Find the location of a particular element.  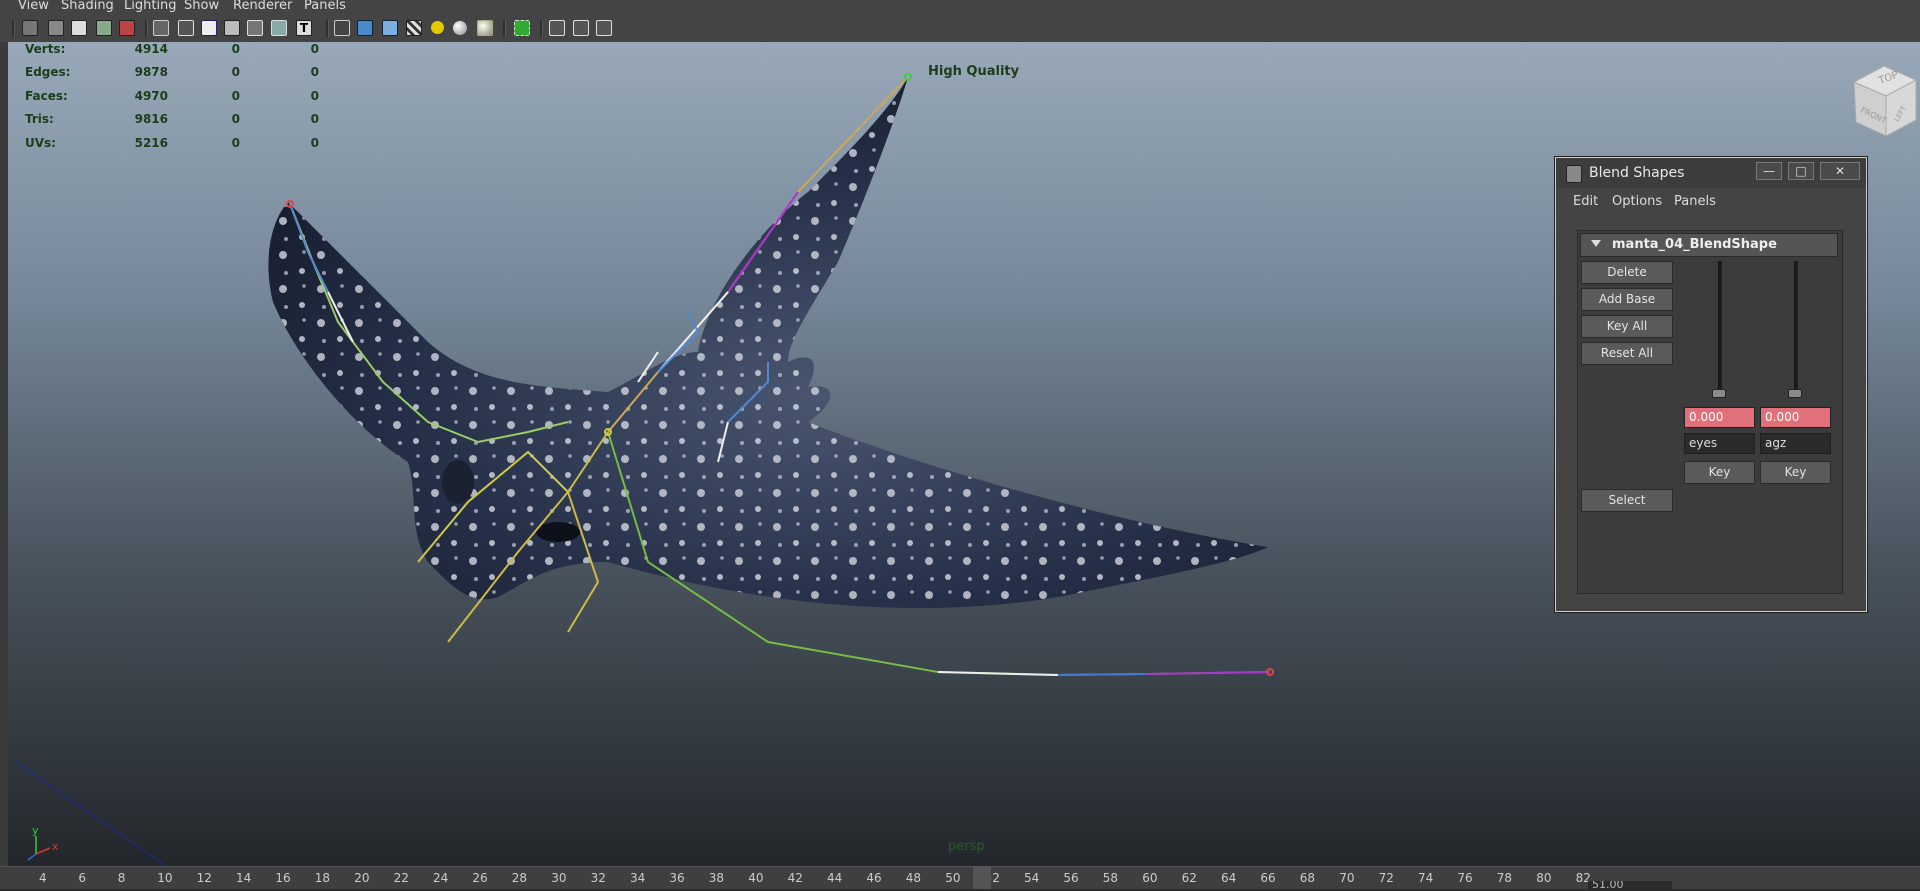

reset-all-button: Reset All is located at coordinates (1627, 353).